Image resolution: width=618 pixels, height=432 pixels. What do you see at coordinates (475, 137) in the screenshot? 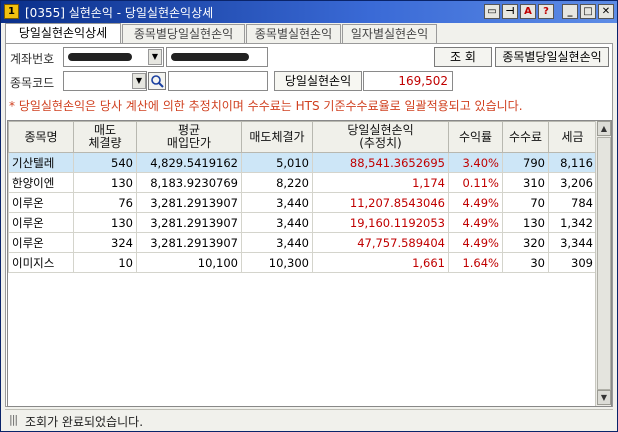
I see `col-header-rate: 수익률` at bounding box center [475, 137].